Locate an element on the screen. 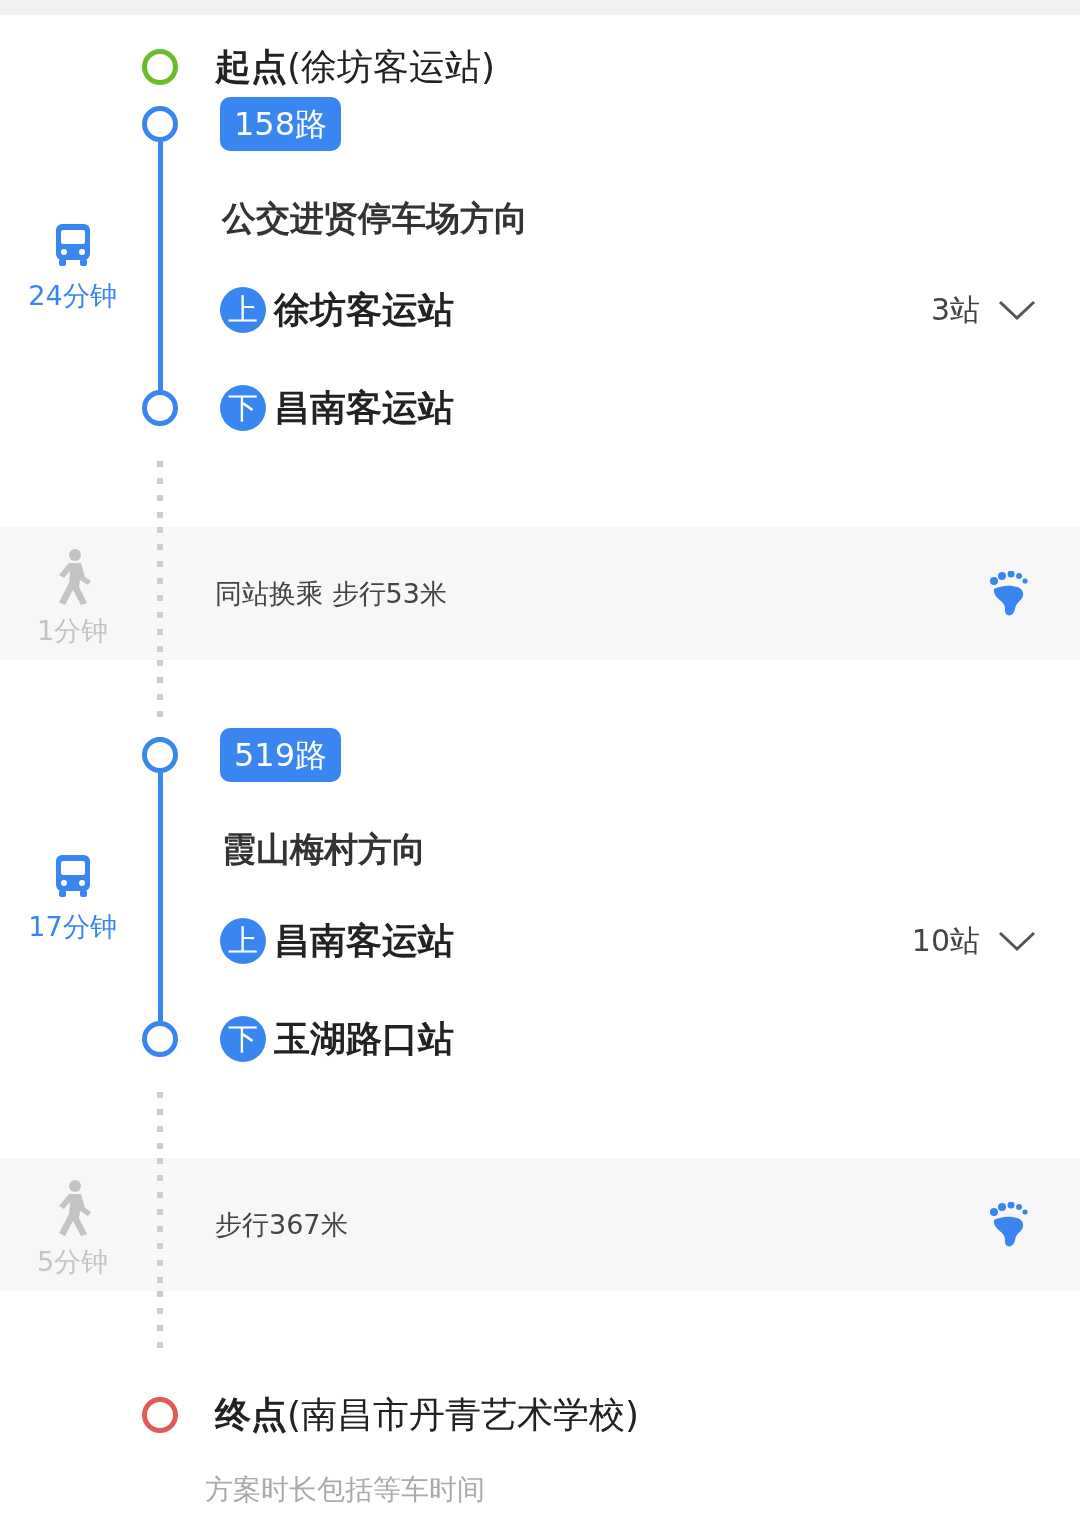 The image size is (1080, 1524). stop-count-button: 10站 is located at coordinates (973, 941).